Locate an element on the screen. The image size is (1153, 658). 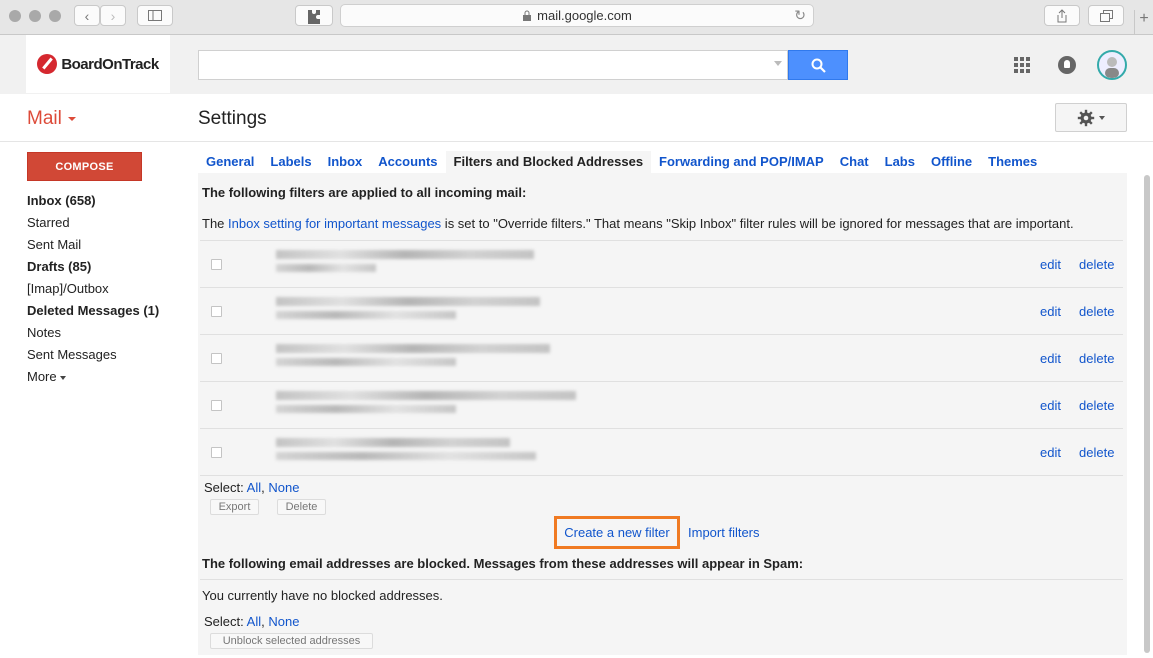
mail-switcher: Mail is located at coordinates (51, 119).